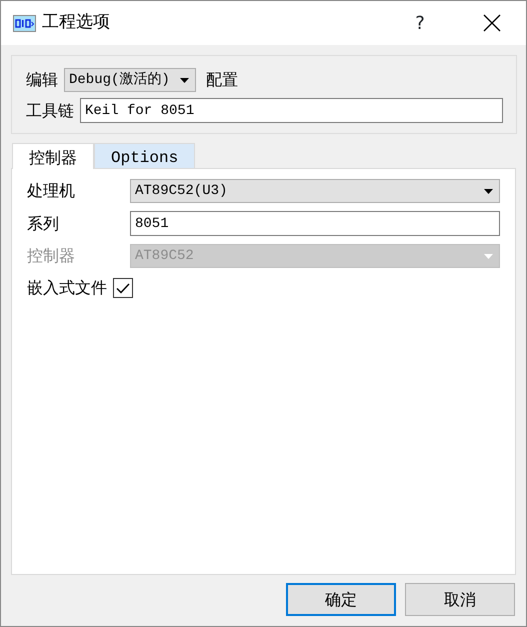 The width and height of the screenshot is (527, 627). What do you see at coordinates (51, 256) in the screenshot?
I see `field-label: 控制器` at bounding box center [51, 256].